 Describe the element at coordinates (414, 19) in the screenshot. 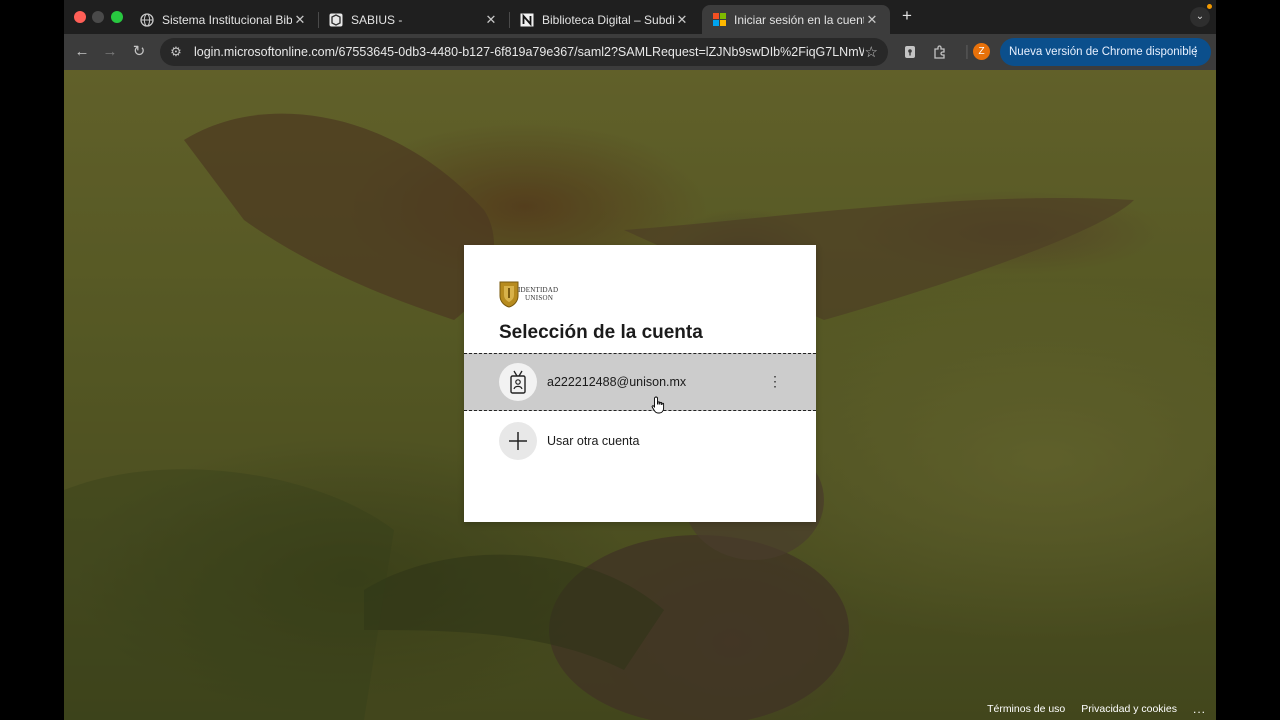

I see `tab-sabius: SABIUS - ✕` at that location.